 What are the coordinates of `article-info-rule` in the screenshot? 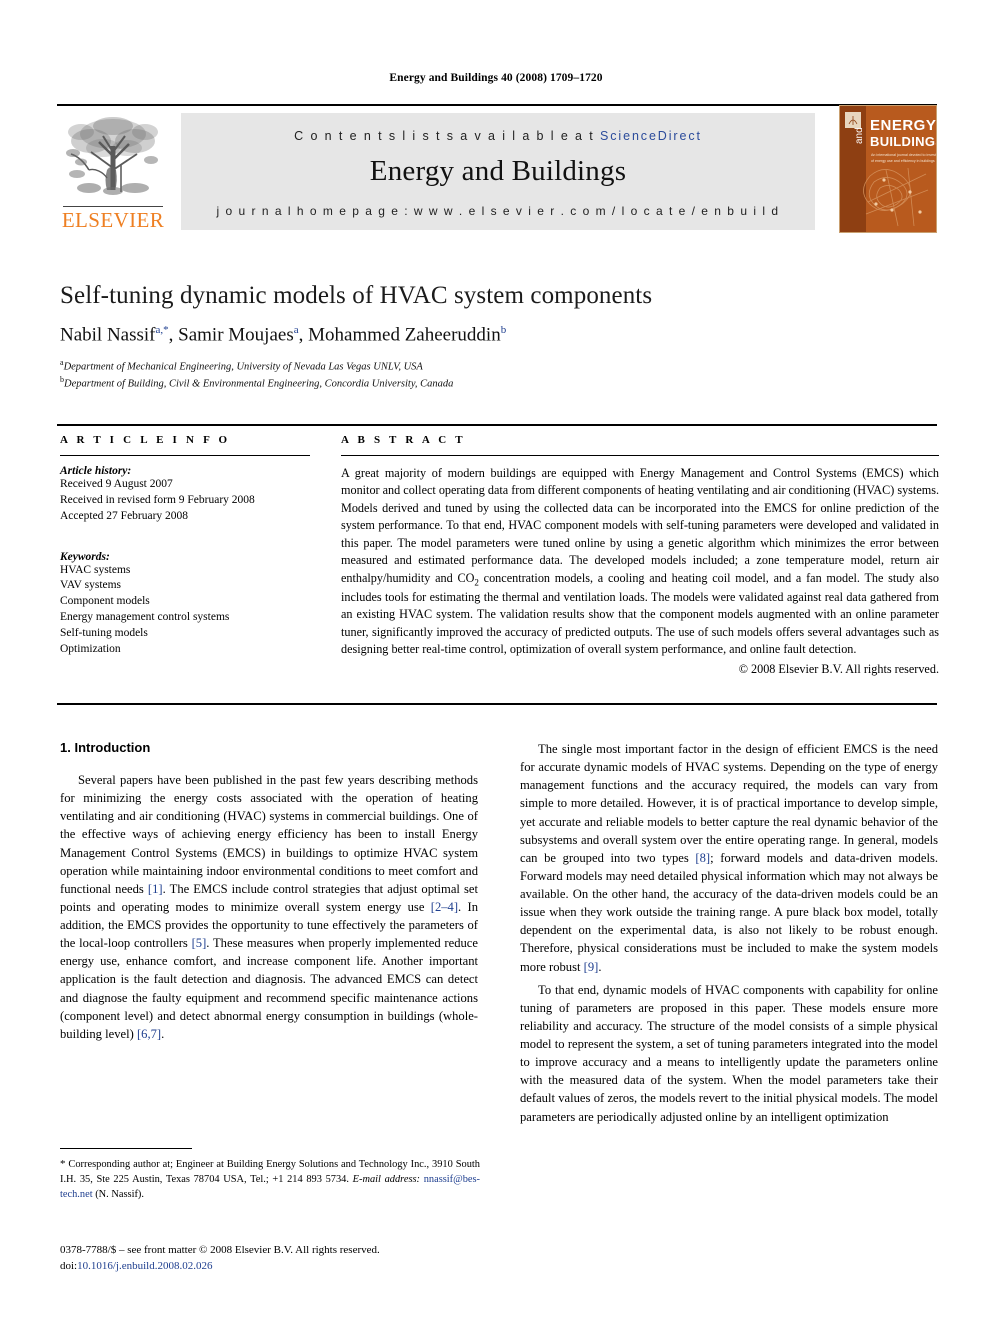 It's located at (185, 455).